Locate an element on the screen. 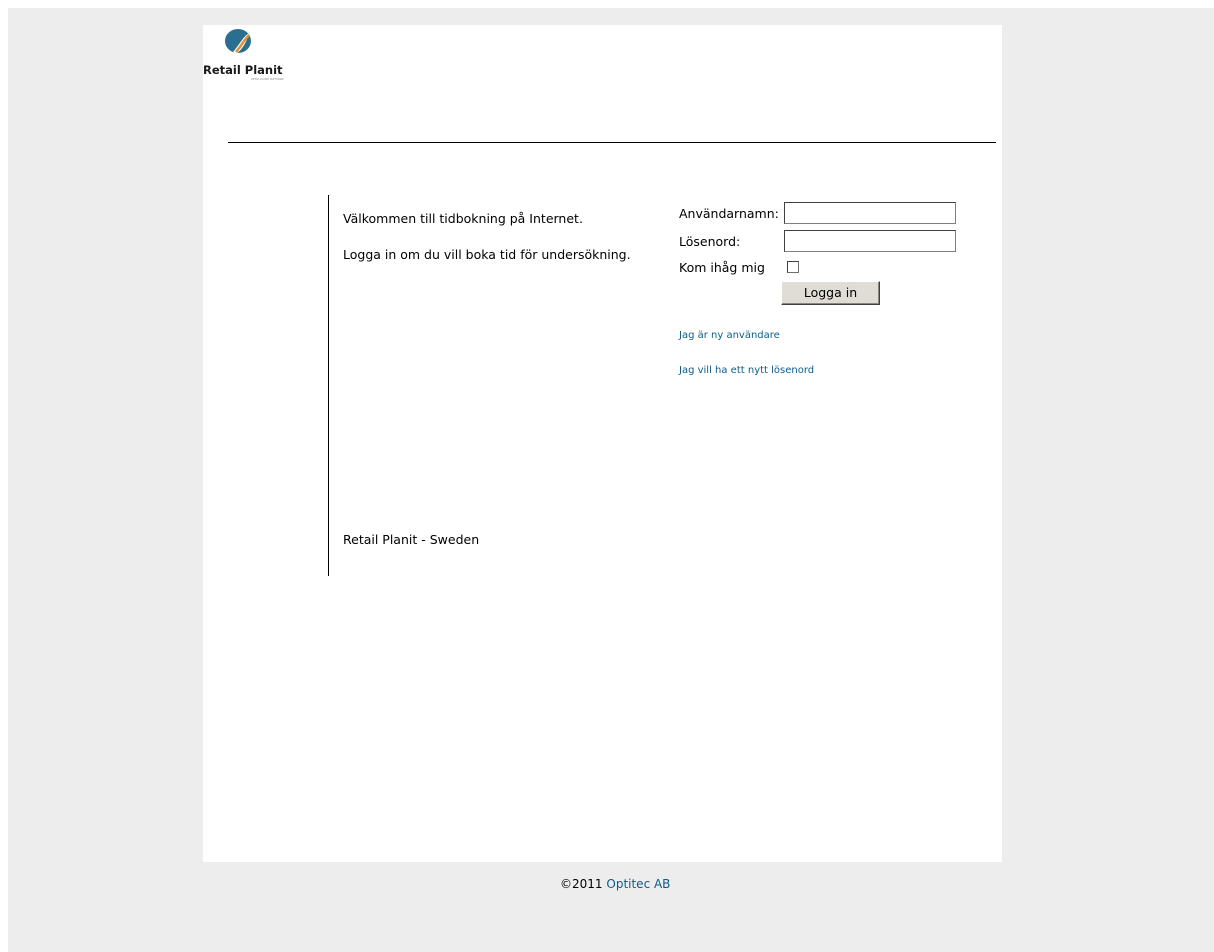 This screenshot has height=952, width=1214. welcome-text: Välkommen till tidbokning på Internet. is located at coordinates (463, 218).